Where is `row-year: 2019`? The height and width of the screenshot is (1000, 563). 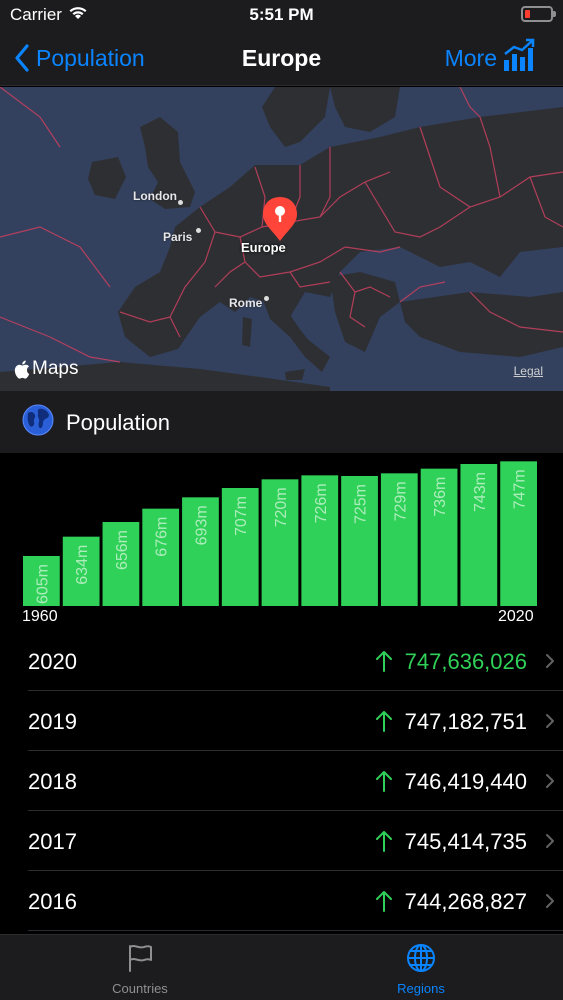 row-year: 2019 is located at coordinates (52, 721).